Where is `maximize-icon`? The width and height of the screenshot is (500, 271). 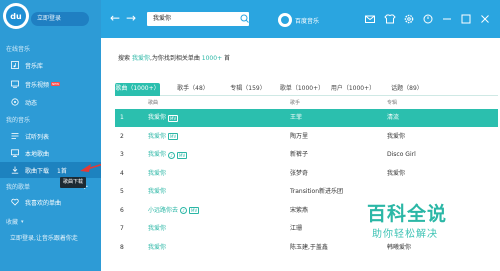 maximize-icon is located at coordinates (466, 19).